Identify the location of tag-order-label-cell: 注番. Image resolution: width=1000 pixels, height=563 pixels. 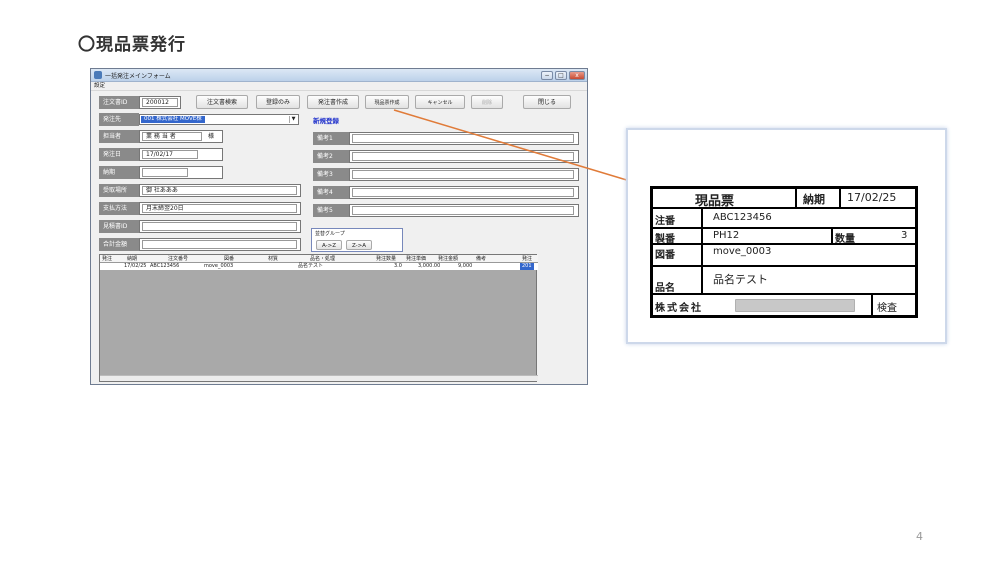
(677, 218).